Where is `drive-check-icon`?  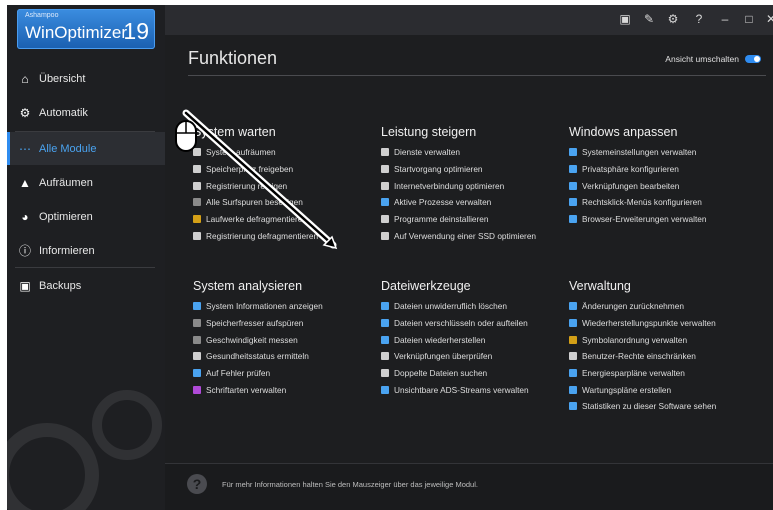 drive-check-icon is located at coordinates (197, 373).